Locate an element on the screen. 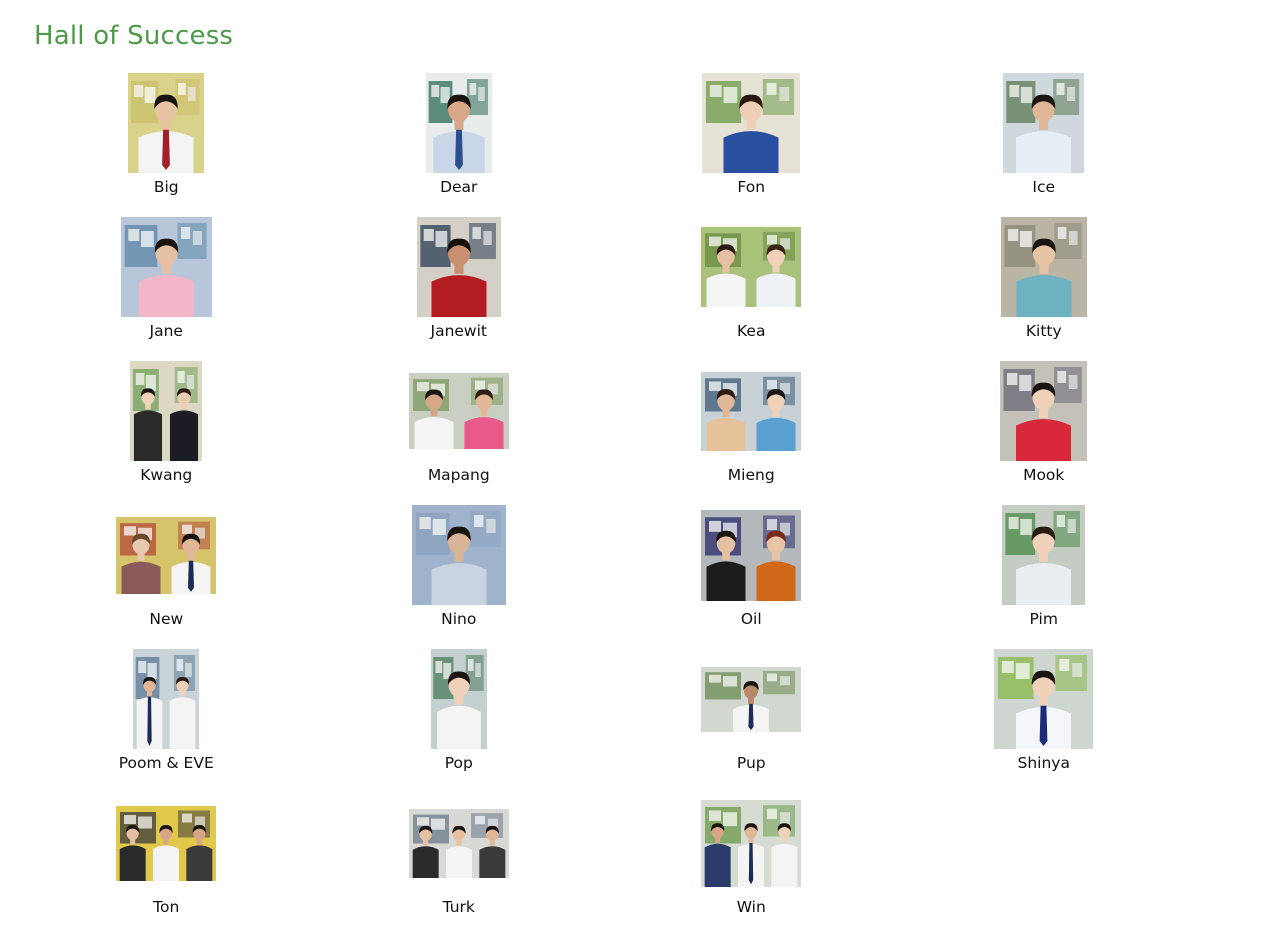 This screenshot has height=937, width=1286. student-name: Dear is located at coordinates (459, 187).